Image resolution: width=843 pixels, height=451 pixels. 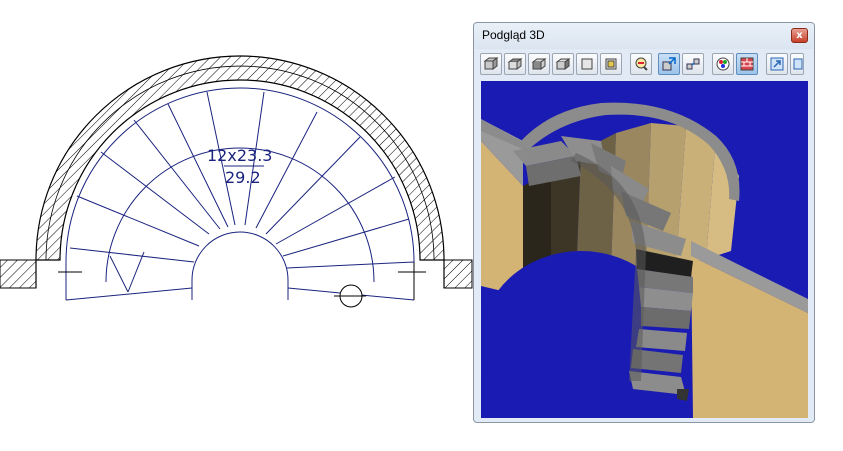 What do you see at coordinates (239, 155) in the screenshot?
I see `step-count-size-label: 12x23.3` at bounding box center [239, 155].